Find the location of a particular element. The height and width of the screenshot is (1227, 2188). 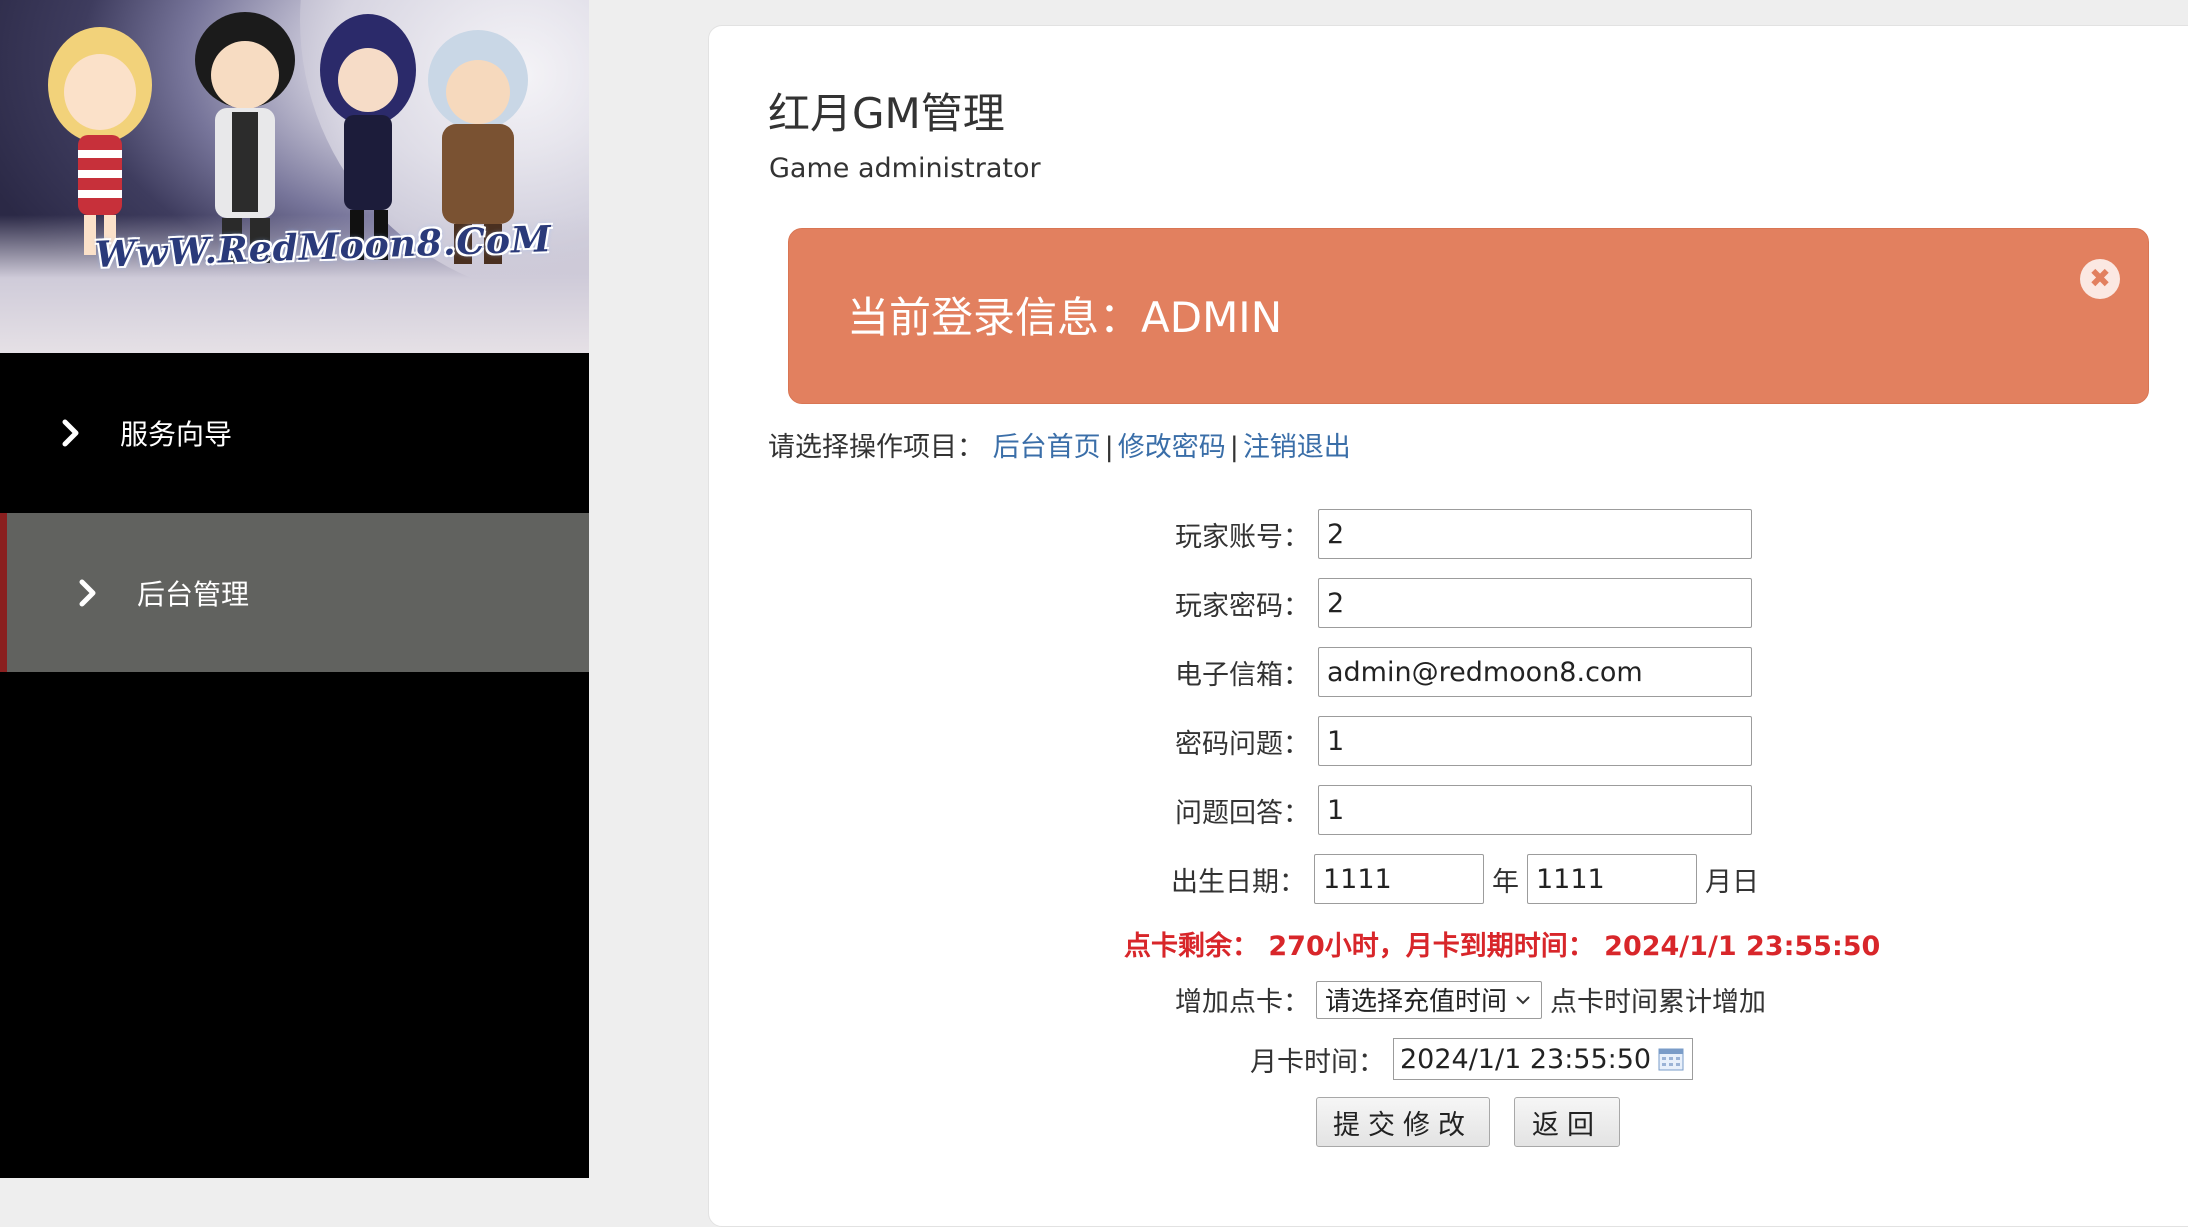

birth-year-input is located at coordinates (1399, 879).